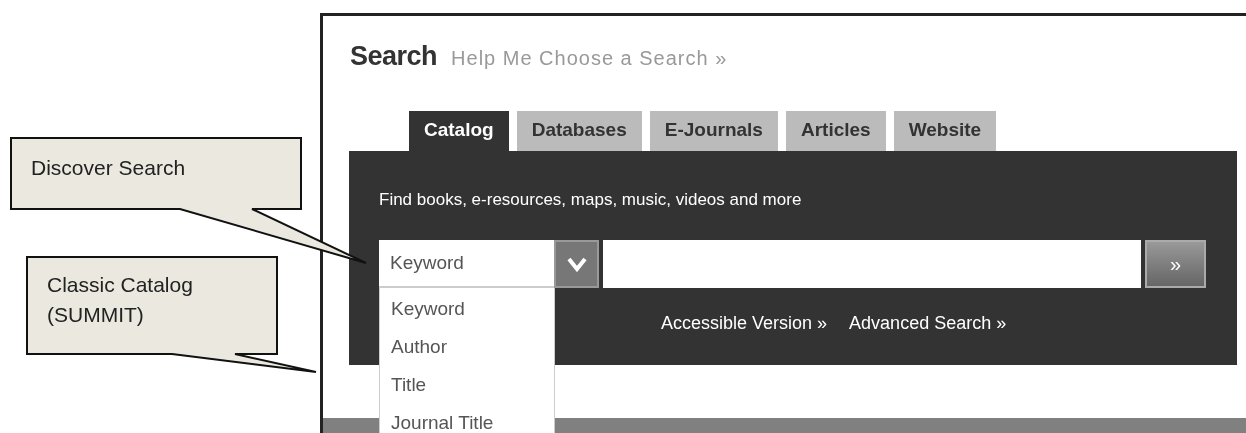 The width and height of the screenshot is (1246, 433). I want to click on tab: Catalog, so click(459, 130).